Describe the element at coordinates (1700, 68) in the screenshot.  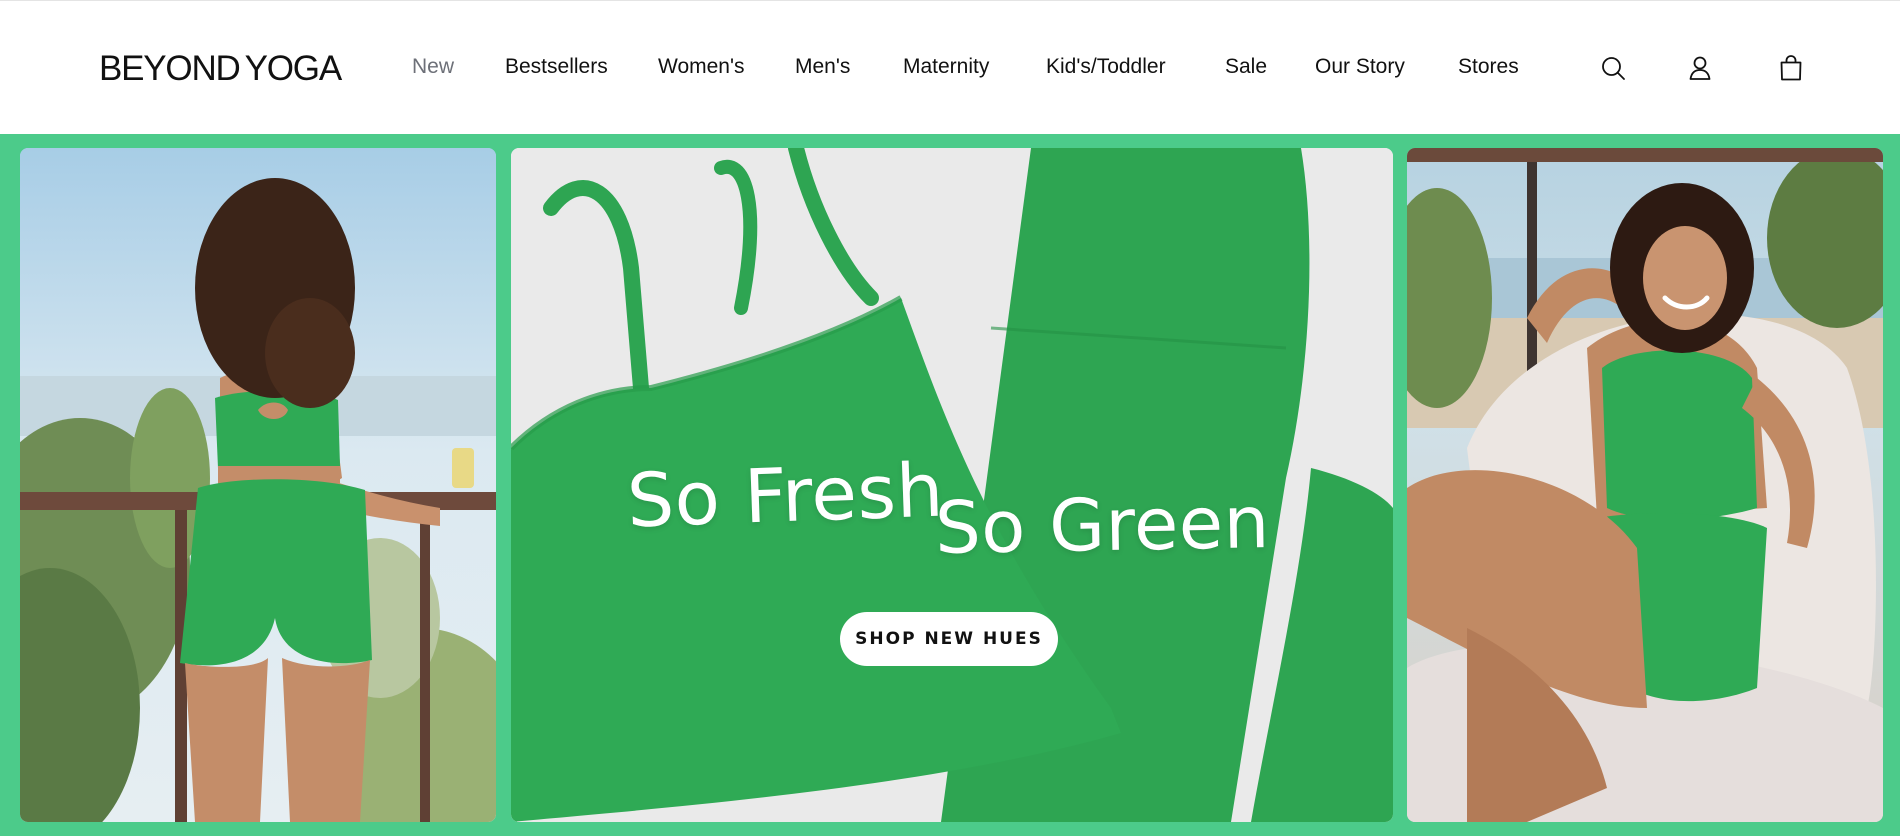
I see `account-icon` at that location.